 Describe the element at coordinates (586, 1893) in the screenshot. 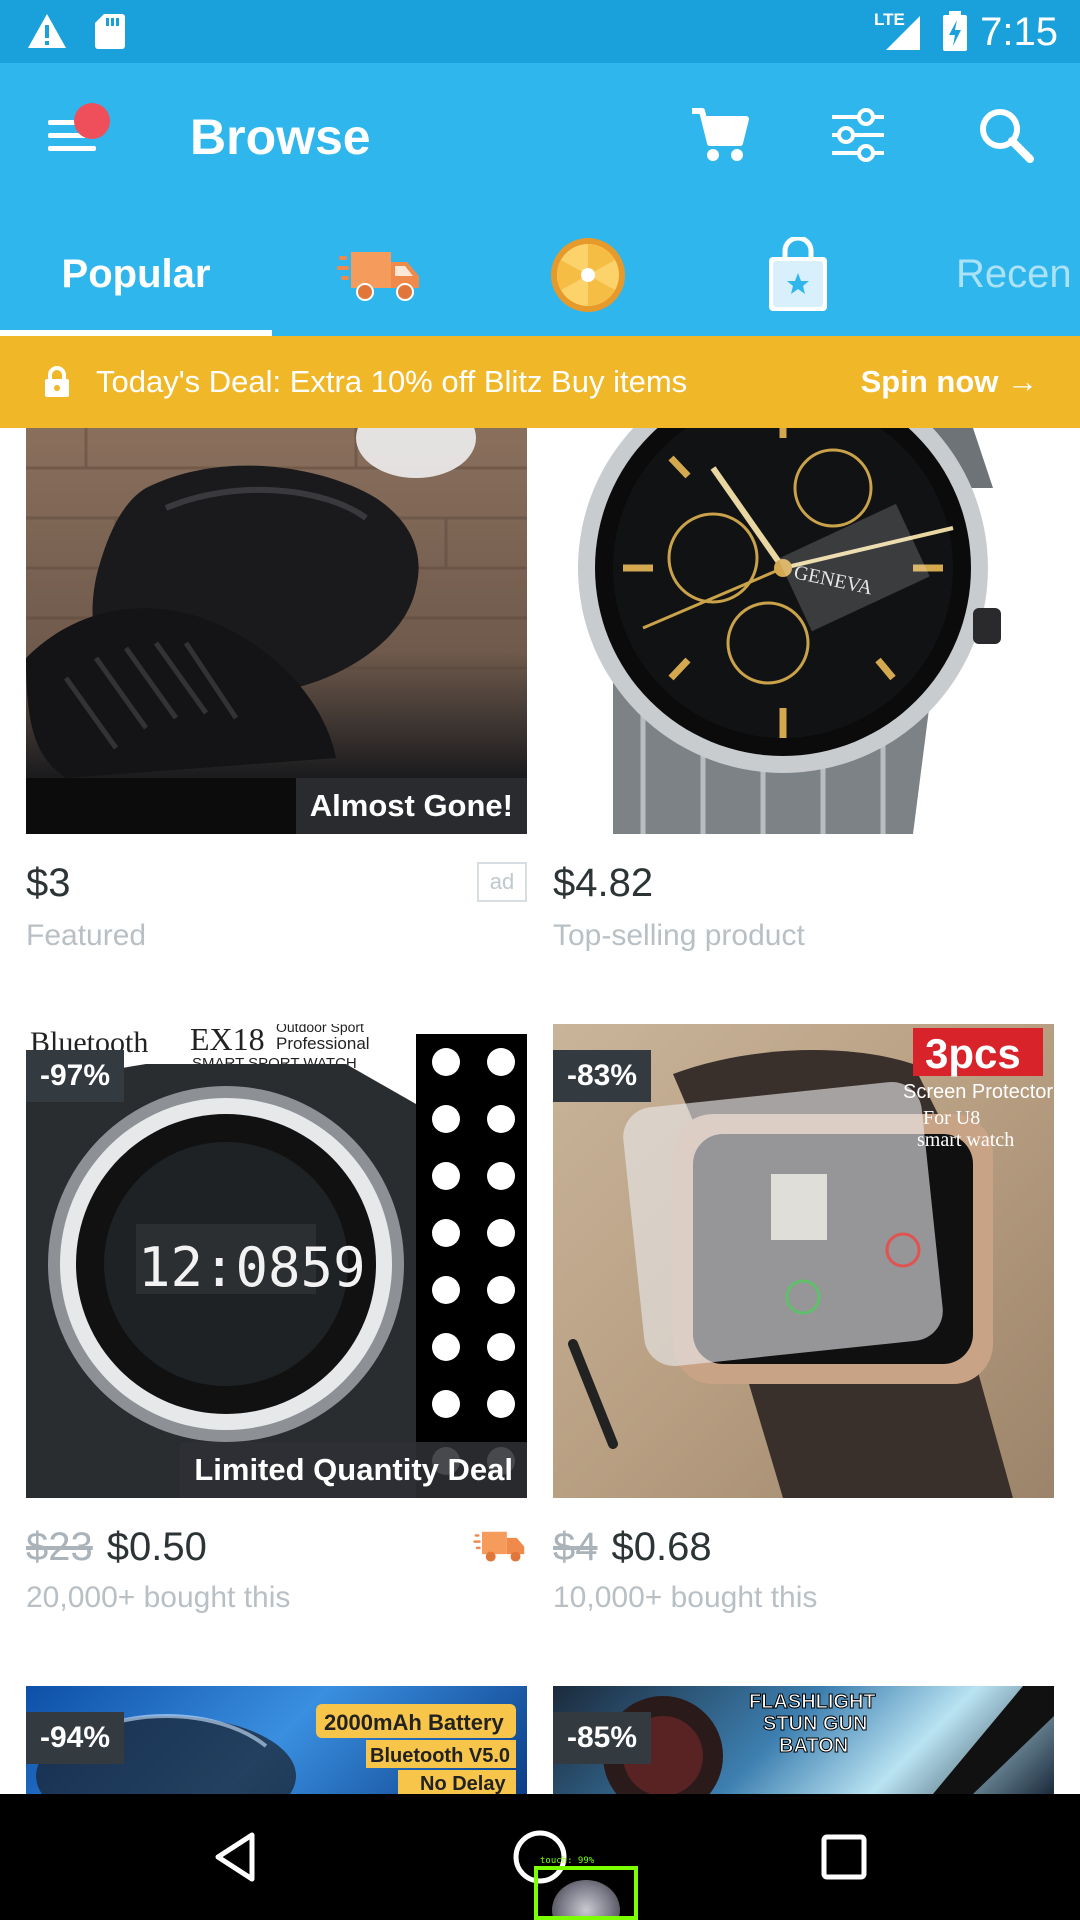

I see `touch-indicator-box` at that location.